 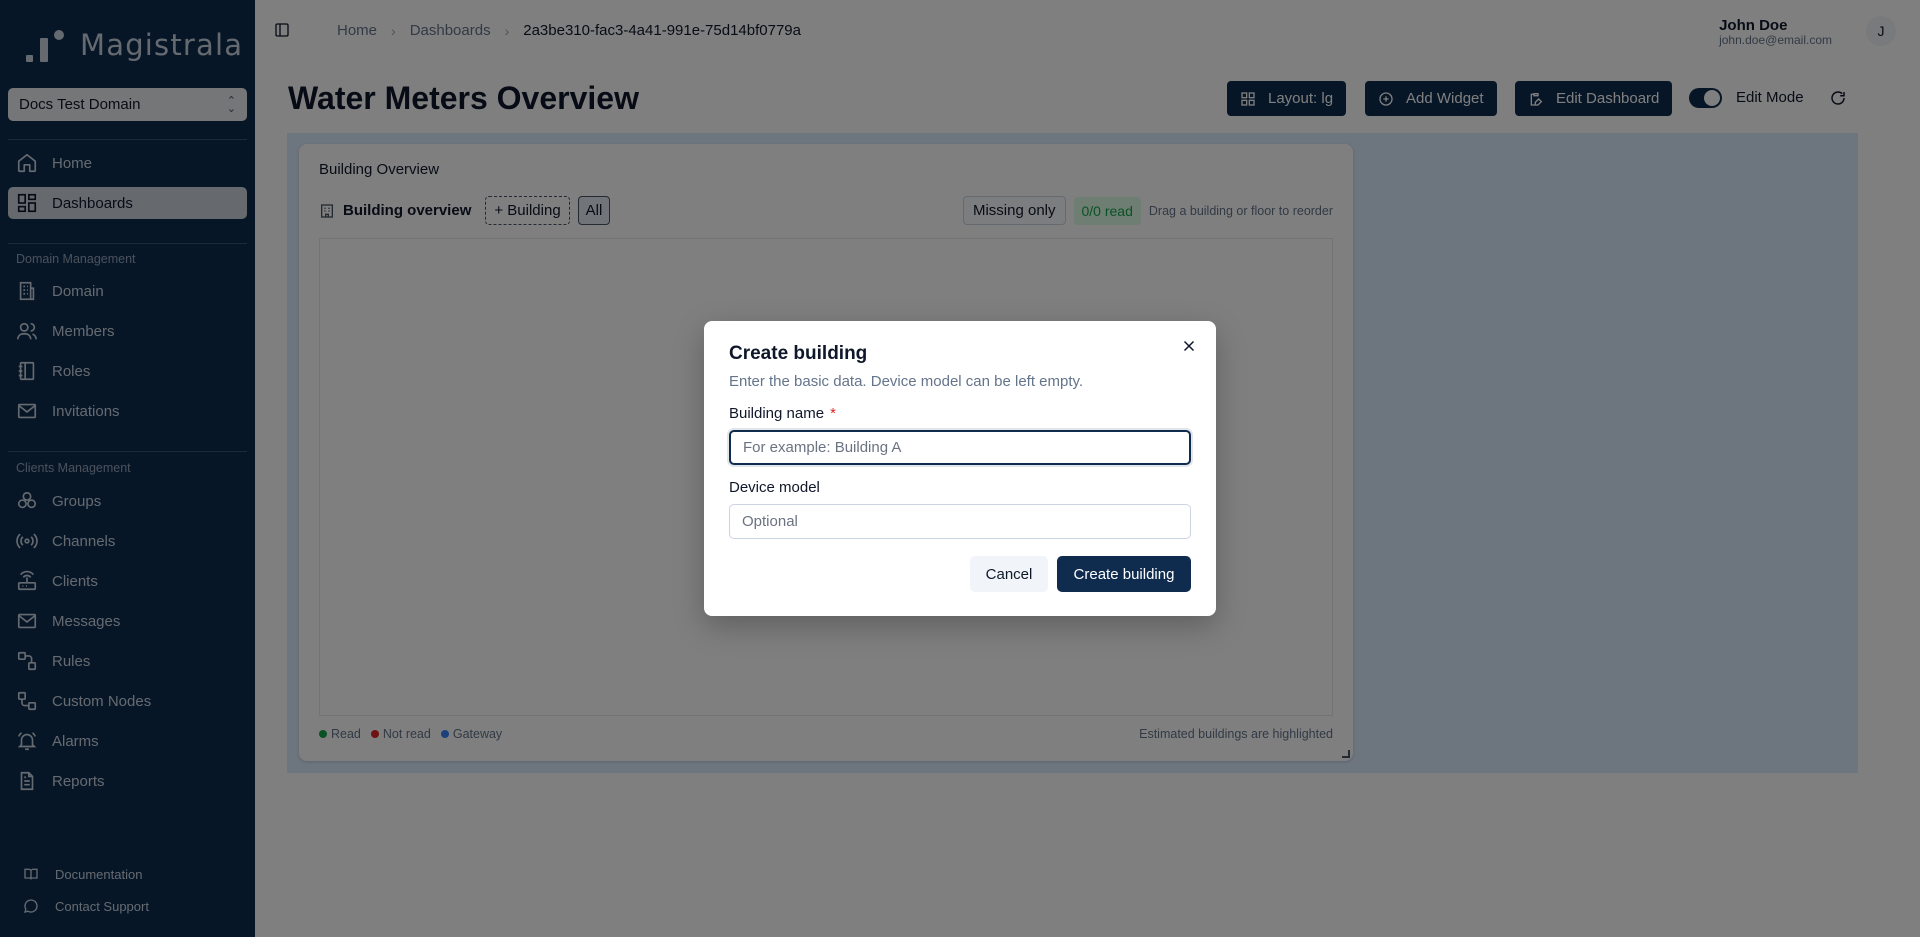 I want to click on device-model-label: Device model, so click(x=774, y=487).